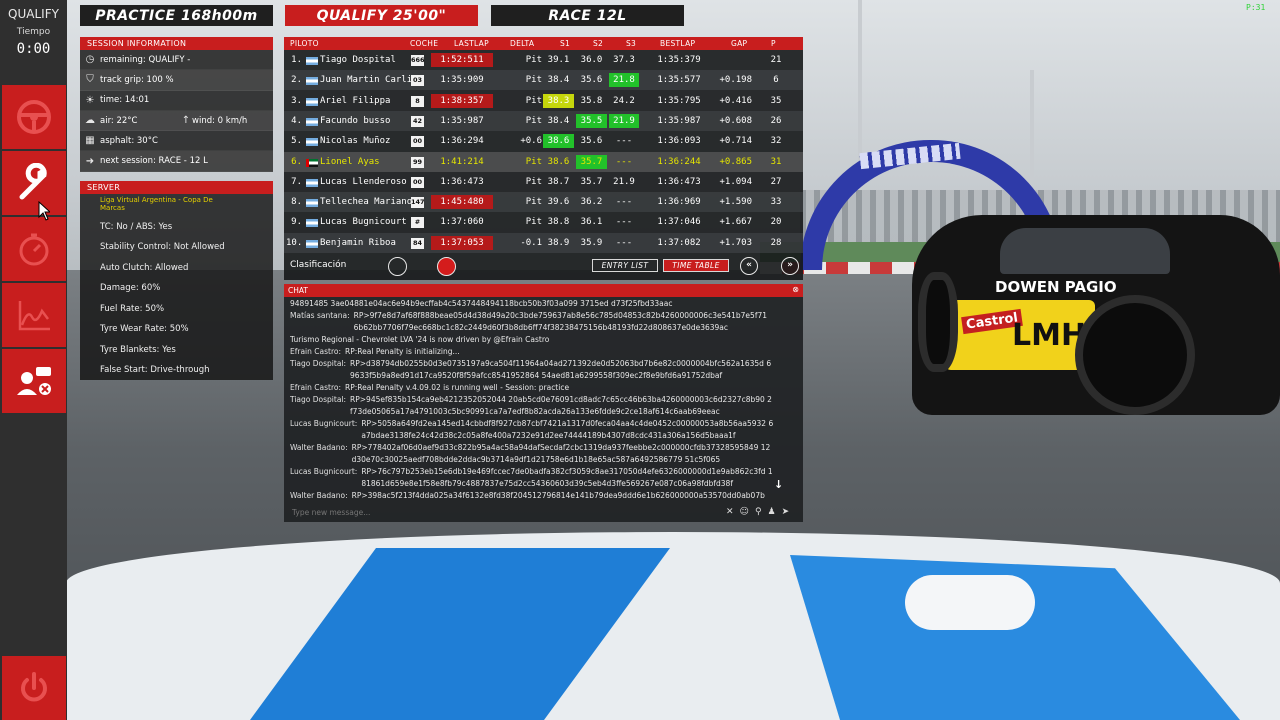  I want to click on mouse-cursor-icon, so click(44, 211).